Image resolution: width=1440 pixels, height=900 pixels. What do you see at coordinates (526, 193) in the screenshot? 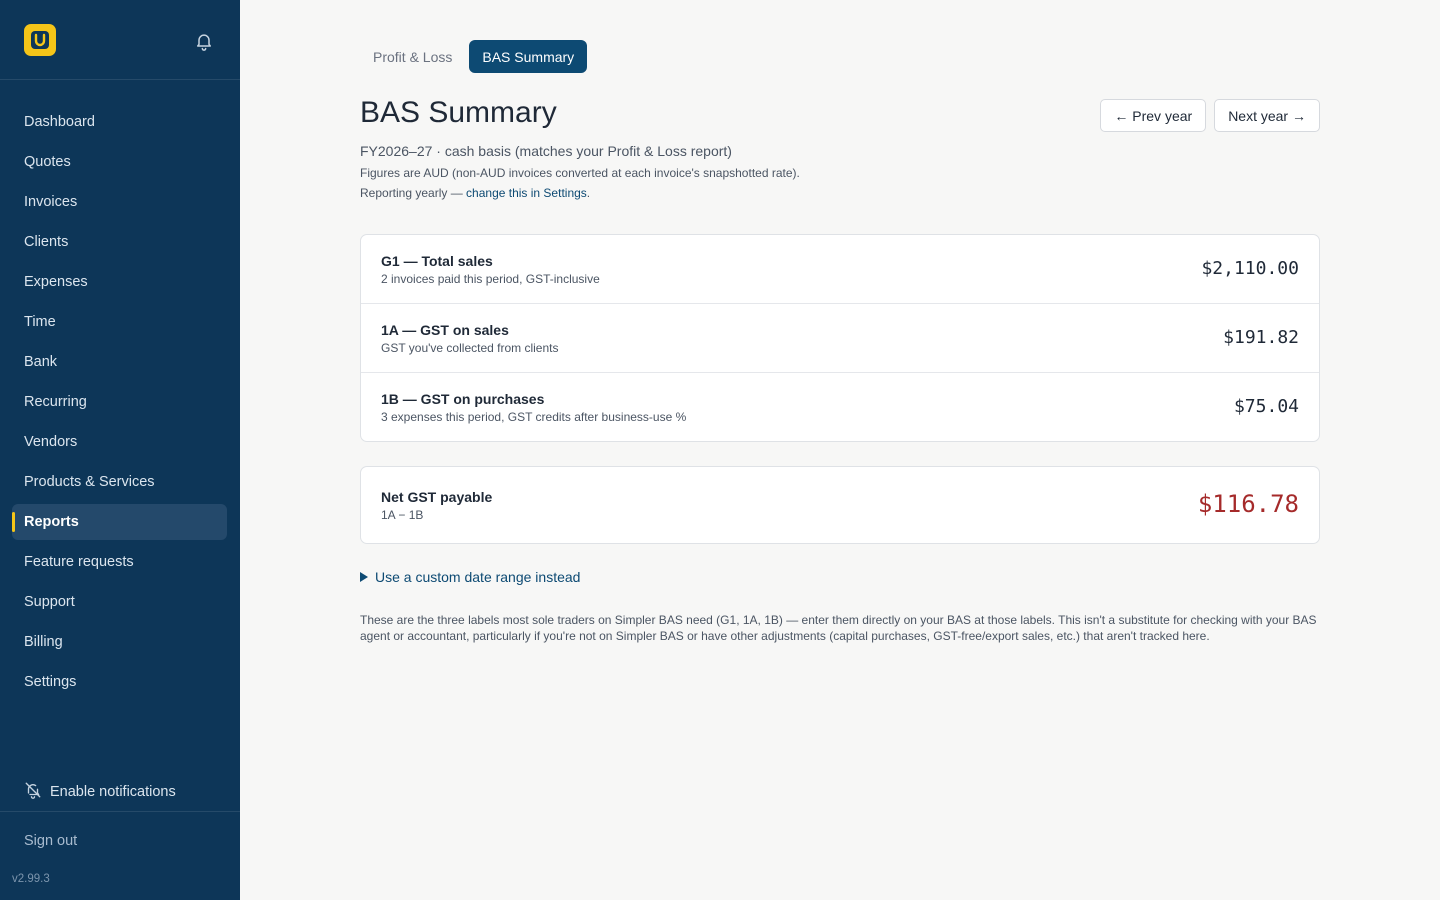
I see `change-settings-link: change this in Settings` at bounding box center [526, 193].